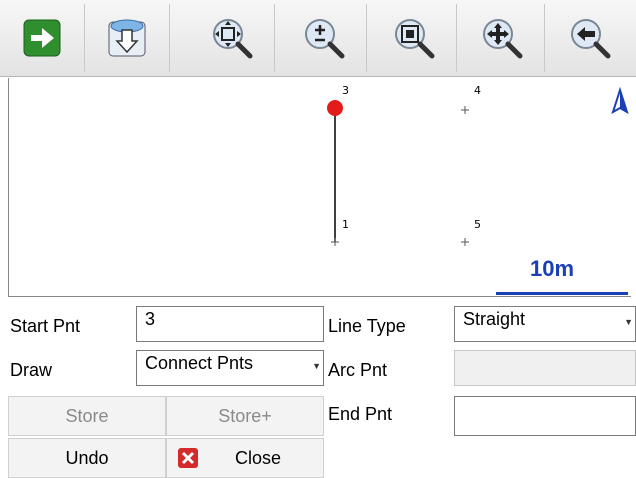 The image size is (636, 478). Describe the element at coordinates (31, 370) in the screenshot. I see `draw-label: Draw` at that location.